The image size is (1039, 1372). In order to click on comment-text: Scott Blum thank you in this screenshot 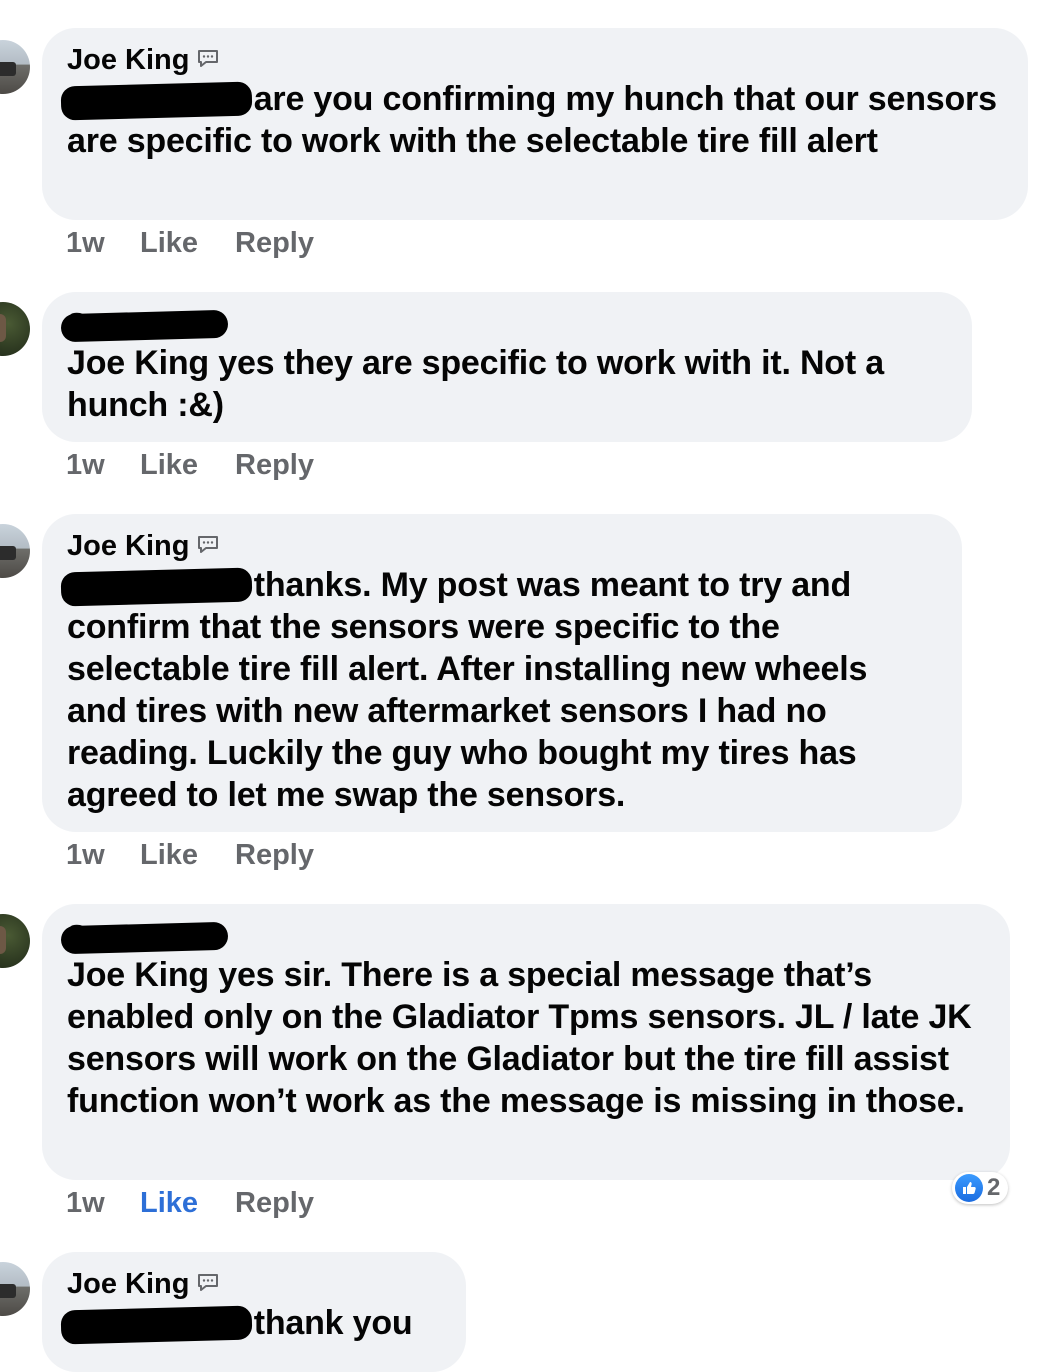, I will do `click(253, 1323)`.